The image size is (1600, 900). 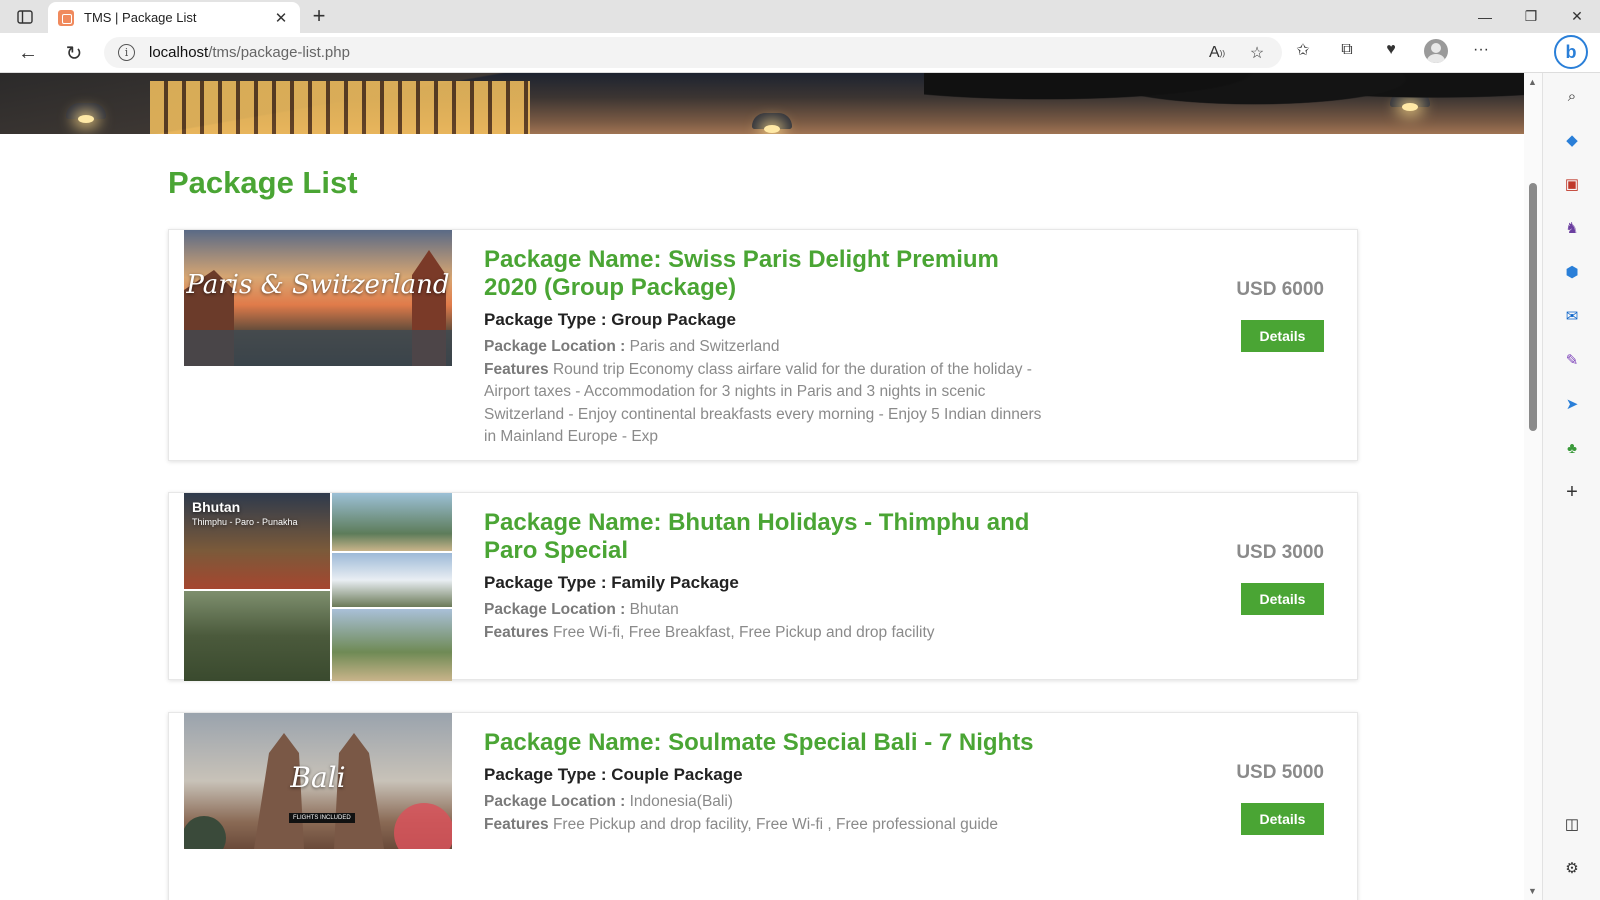 I want to click on browser-essentials-icon: ♥, so click(x=1391, y=50).